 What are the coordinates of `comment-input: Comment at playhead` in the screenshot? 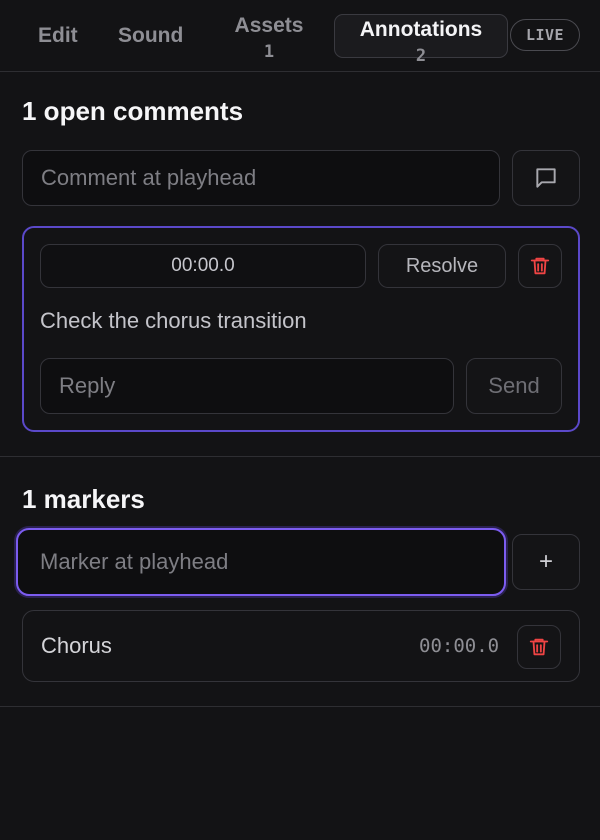 It's located at (261, 178).